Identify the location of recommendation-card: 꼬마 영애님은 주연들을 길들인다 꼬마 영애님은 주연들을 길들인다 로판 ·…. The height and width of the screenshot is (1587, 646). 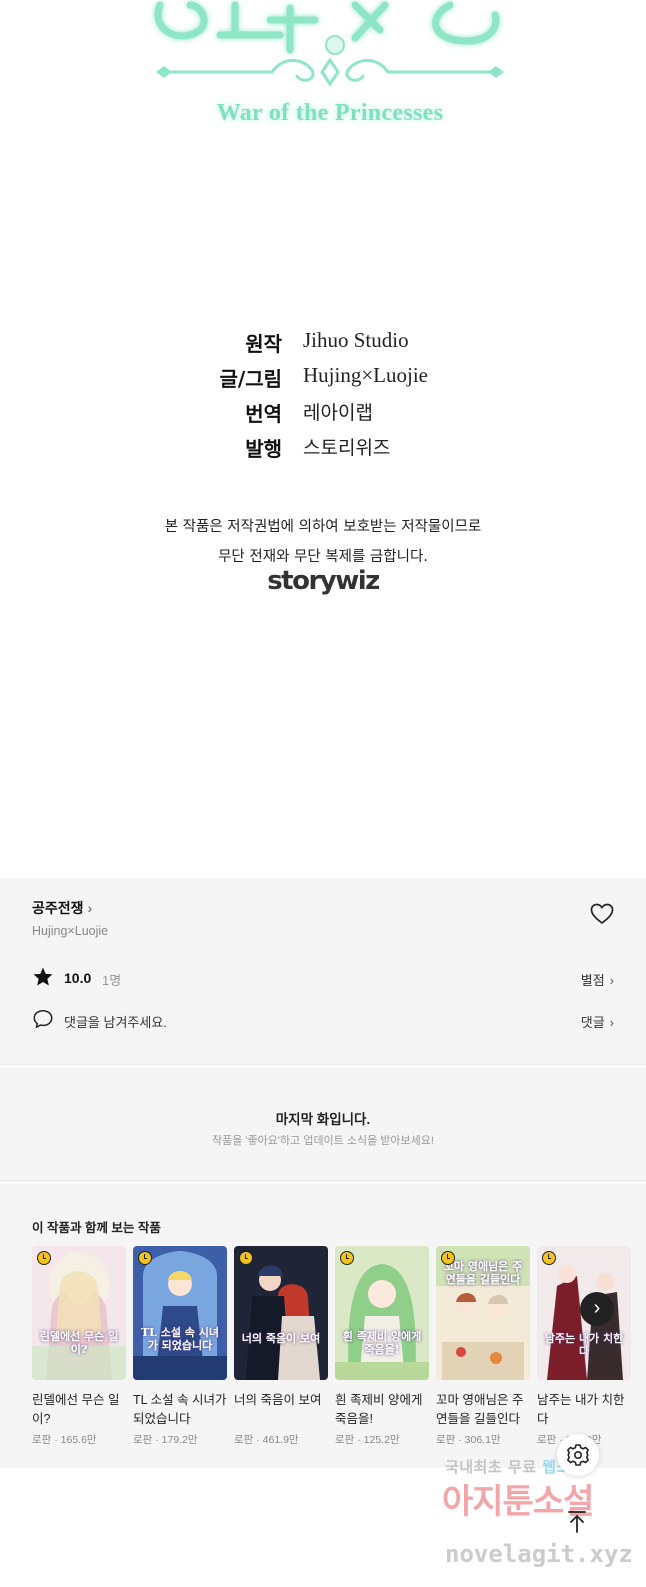
(483, 1346).